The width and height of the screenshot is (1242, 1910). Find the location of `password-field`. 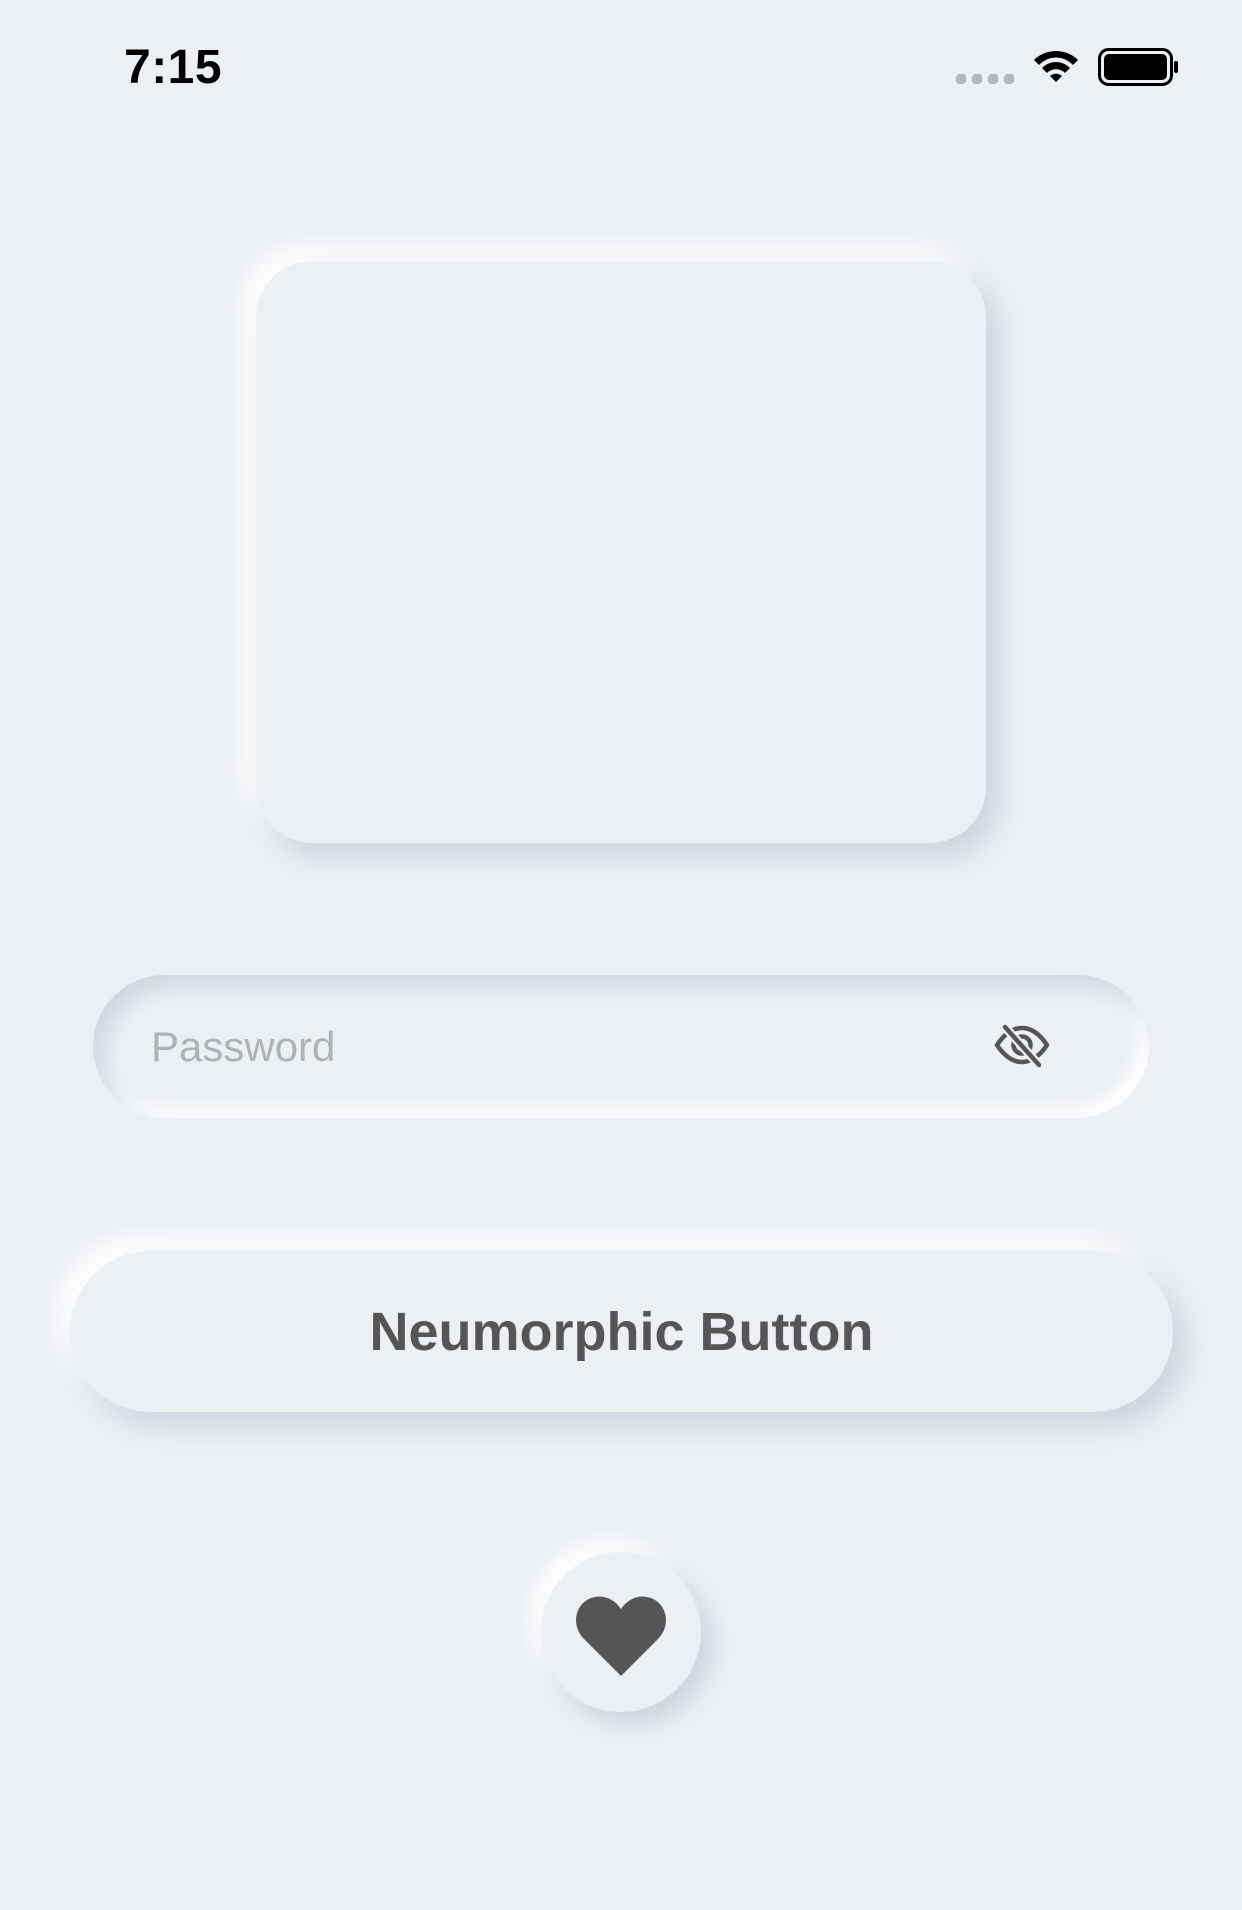

password-field is located at coordinates (621, 1046).